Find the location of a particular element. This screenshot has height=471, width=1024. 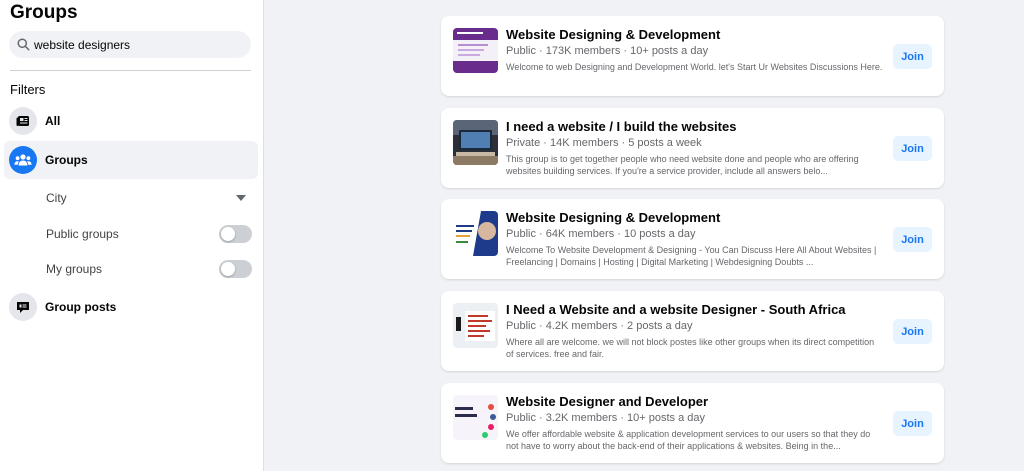

group-posts-icon is located at coordinates (23, 307).